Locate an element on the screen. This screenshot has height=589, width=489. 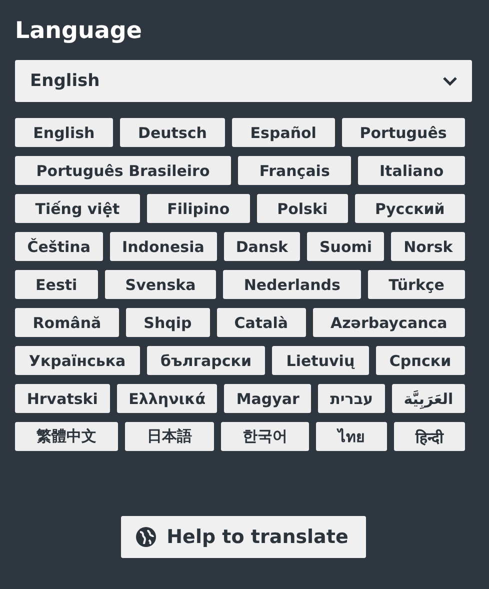
language-button: Nederlands is located at coordinates (292, 284).